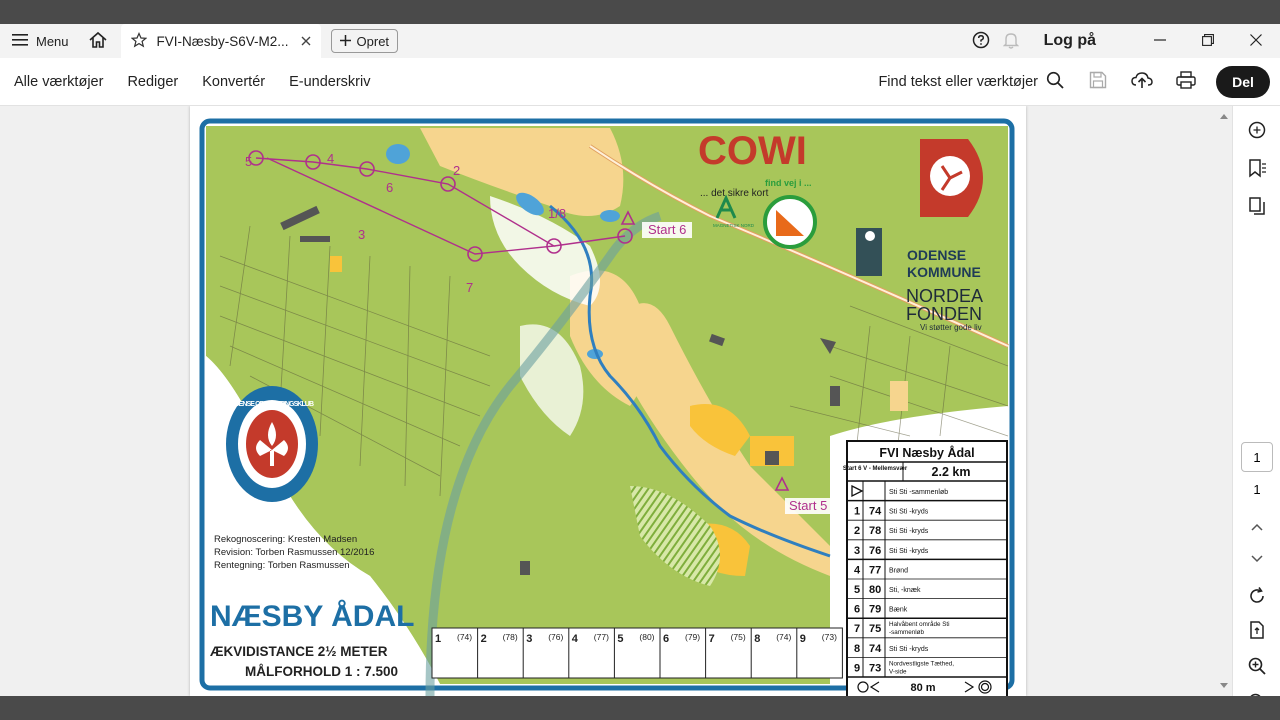  I want to click on menu-label: Menu, so click(52, 41).